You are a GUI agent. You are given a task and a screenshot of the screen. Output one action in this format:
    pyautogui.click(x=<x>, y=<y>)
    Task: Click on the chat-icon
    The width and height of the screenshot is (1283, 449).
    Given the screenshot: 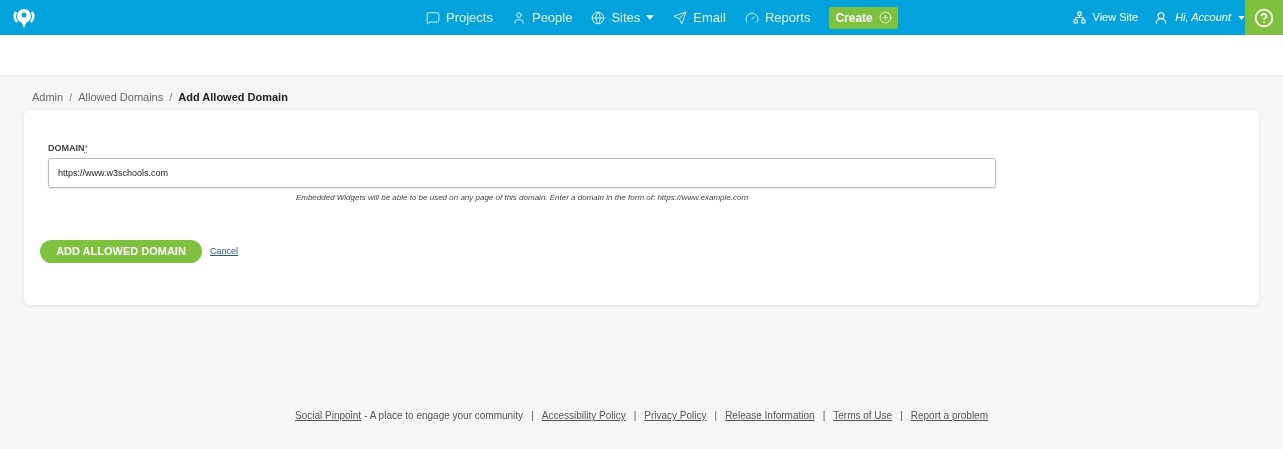 What is the action you would take?
    pyautogui.click(x=433, y=17)
    